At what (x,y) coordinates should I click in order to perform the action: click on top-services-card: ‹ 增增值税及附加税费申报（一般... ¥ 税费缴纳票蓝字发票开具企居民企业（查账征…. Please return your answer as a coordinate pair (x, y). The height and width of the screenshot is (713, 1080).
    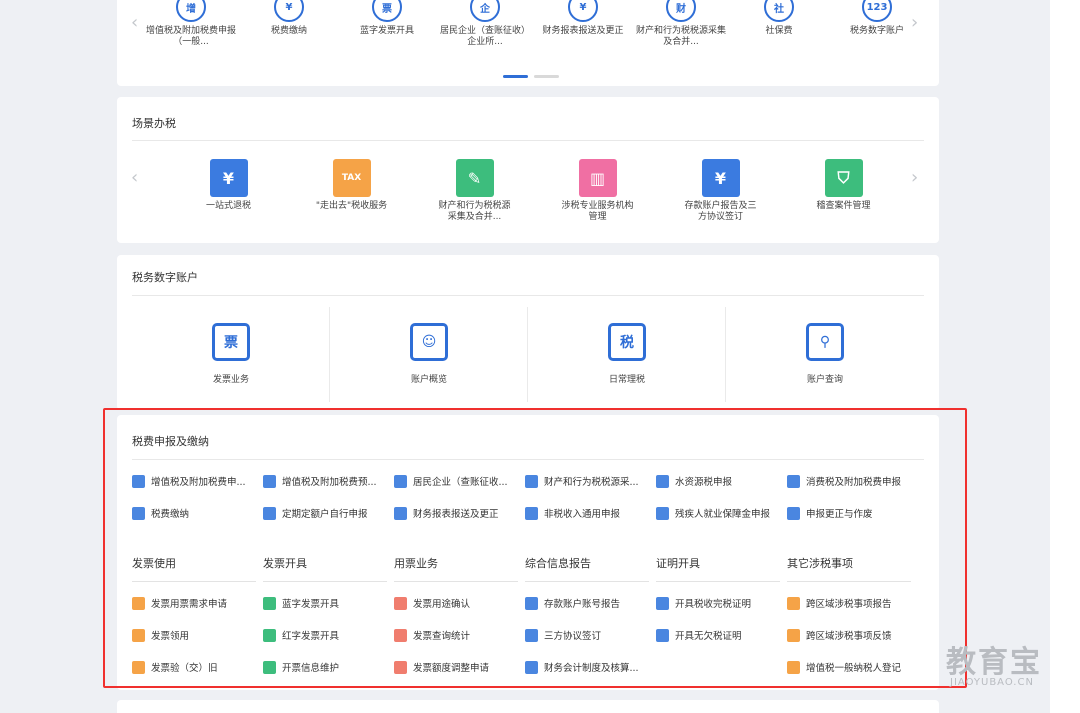
    Looking at the image, I should click on (528, 43).